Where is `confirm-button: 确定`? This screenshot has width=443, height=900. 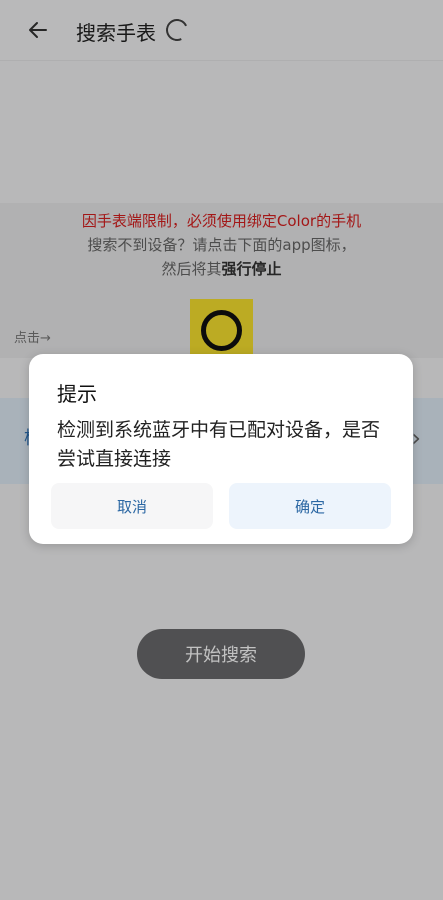
confirm-button: 确定 is located at coordinates (310, 506).